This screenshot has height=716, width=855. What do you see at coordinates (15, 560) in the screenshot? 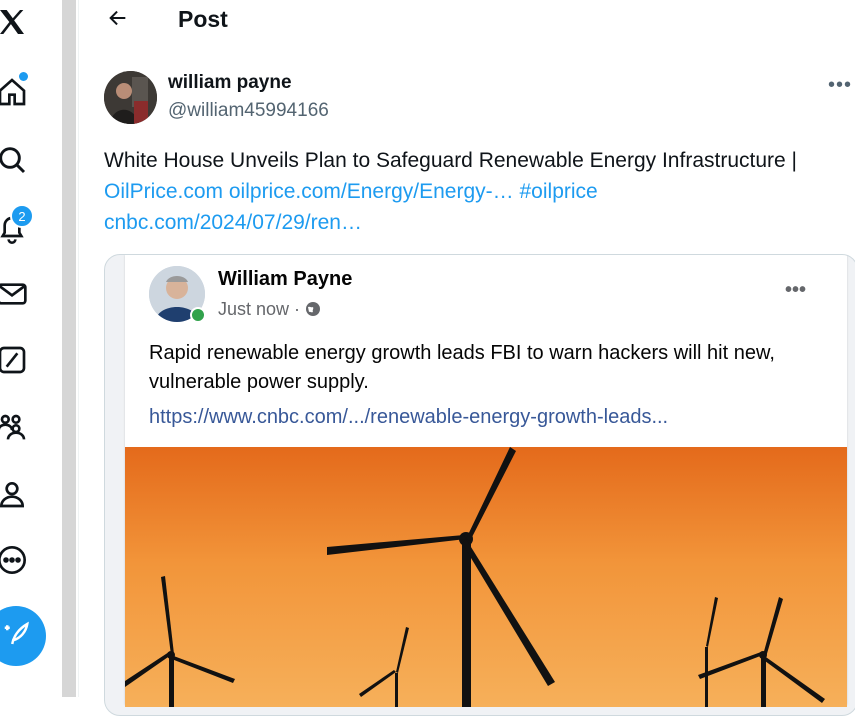
I see `more-icon` at bounding box center [15, 560].